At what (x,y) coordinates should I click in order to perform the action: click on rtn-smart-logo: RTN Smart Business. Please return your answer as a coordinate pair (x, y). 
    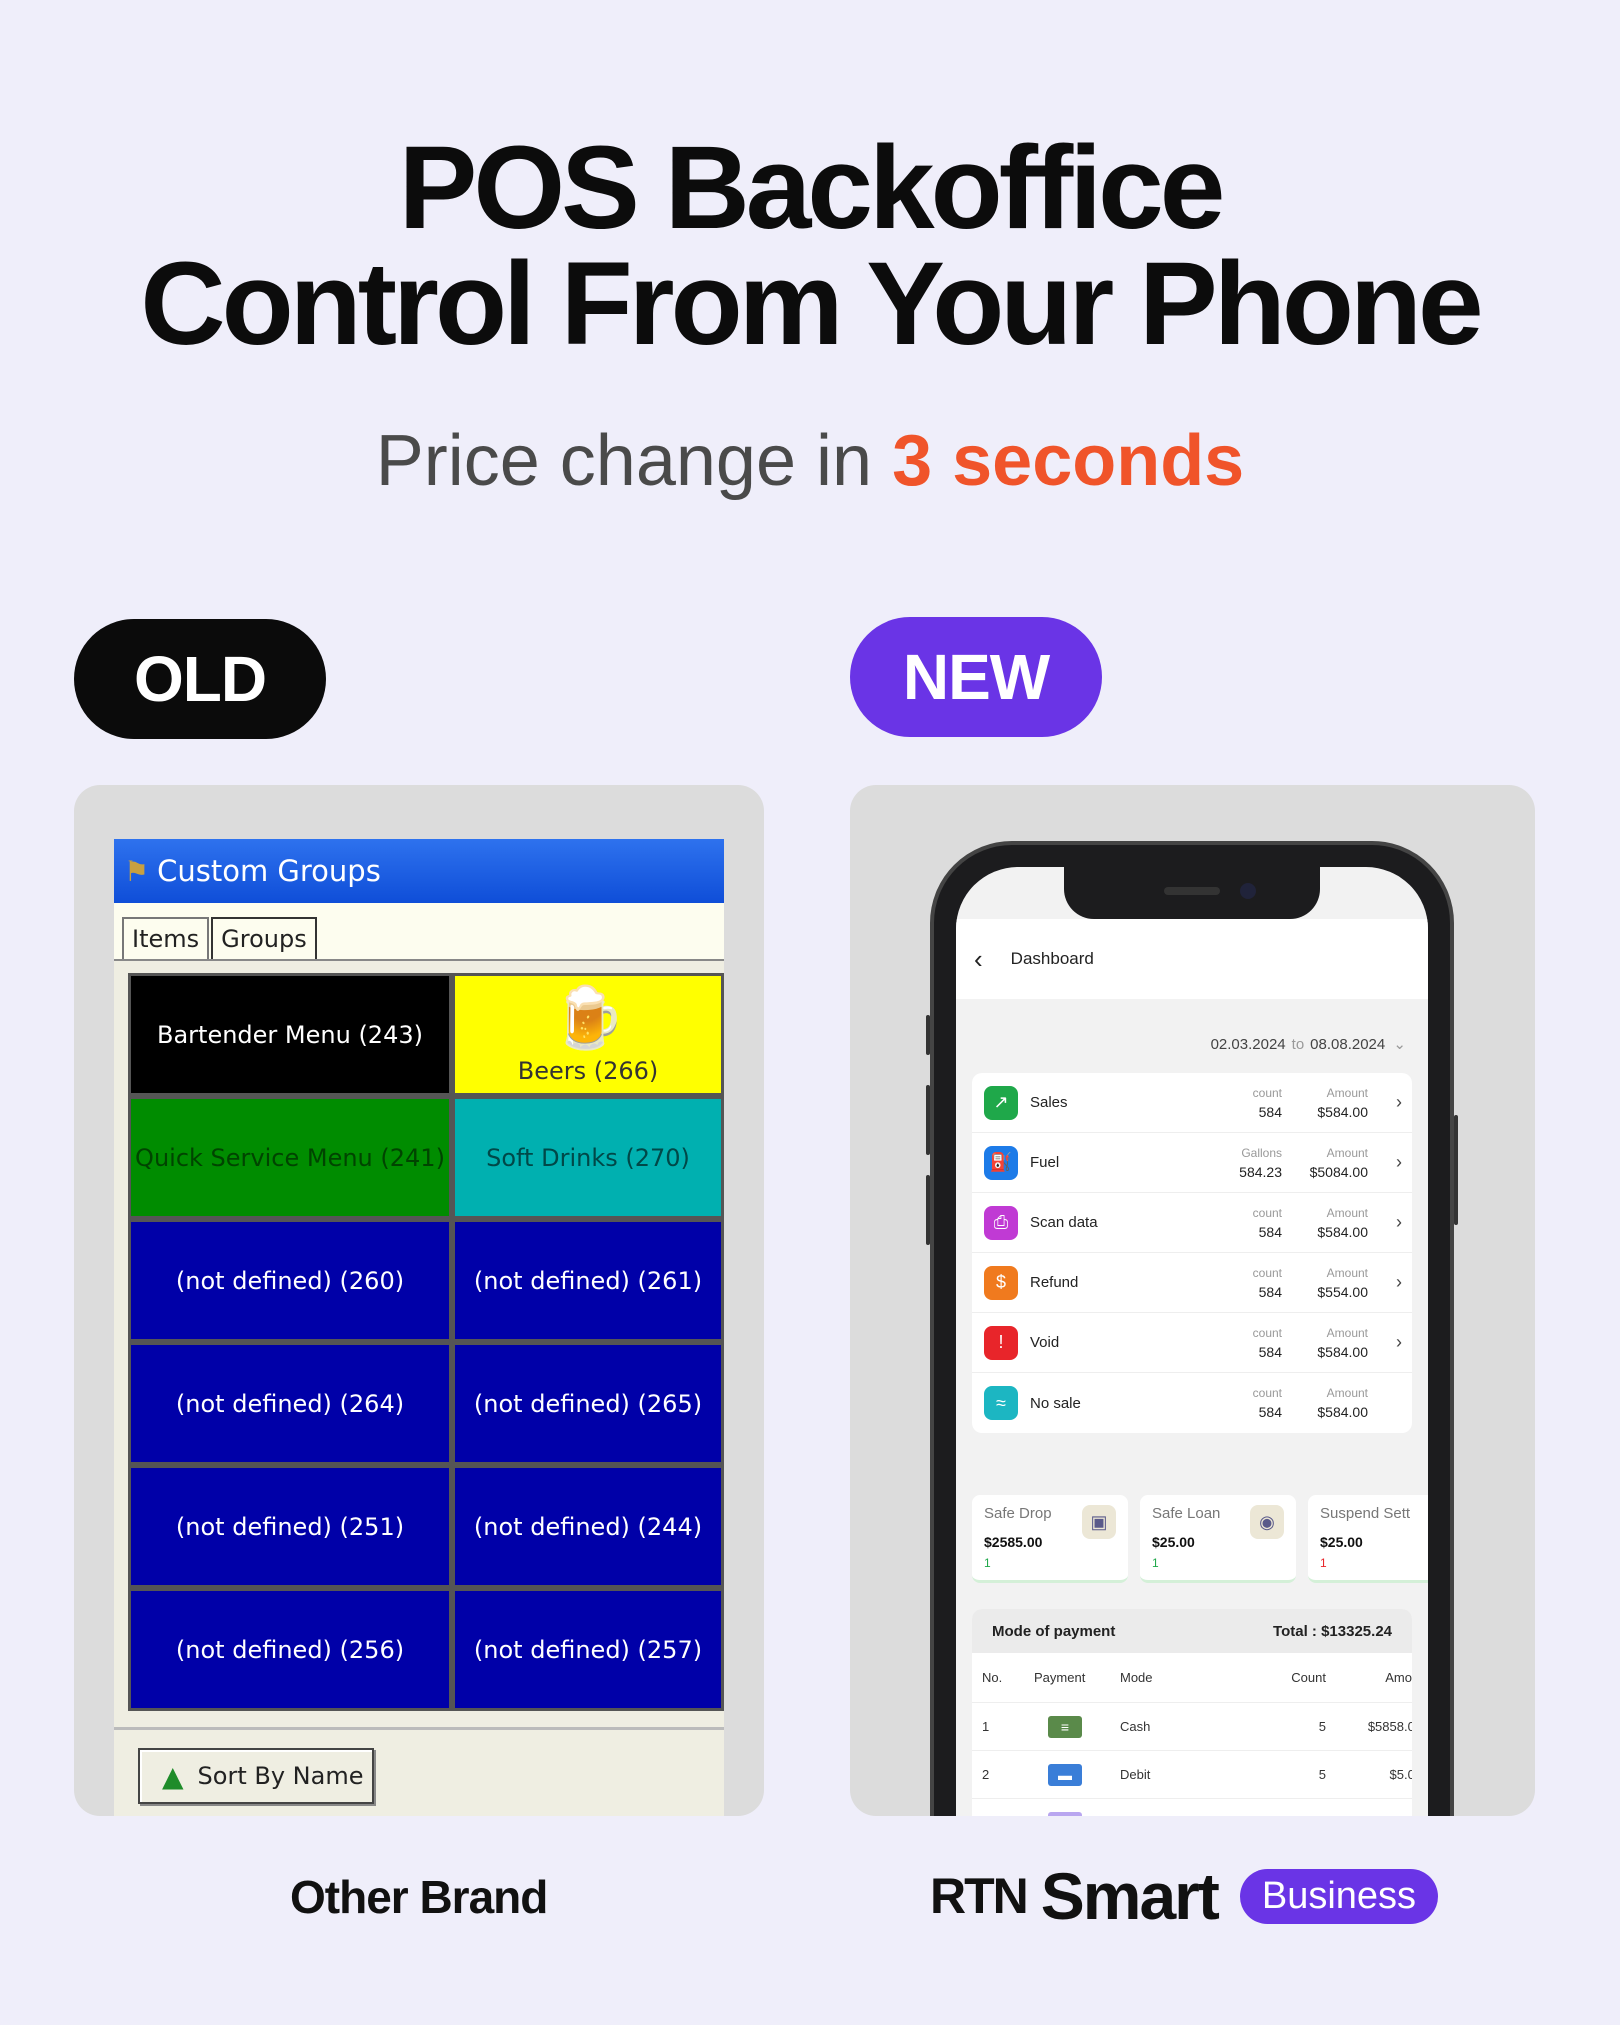
    Looking at the image, I should click on (1184, 1896).